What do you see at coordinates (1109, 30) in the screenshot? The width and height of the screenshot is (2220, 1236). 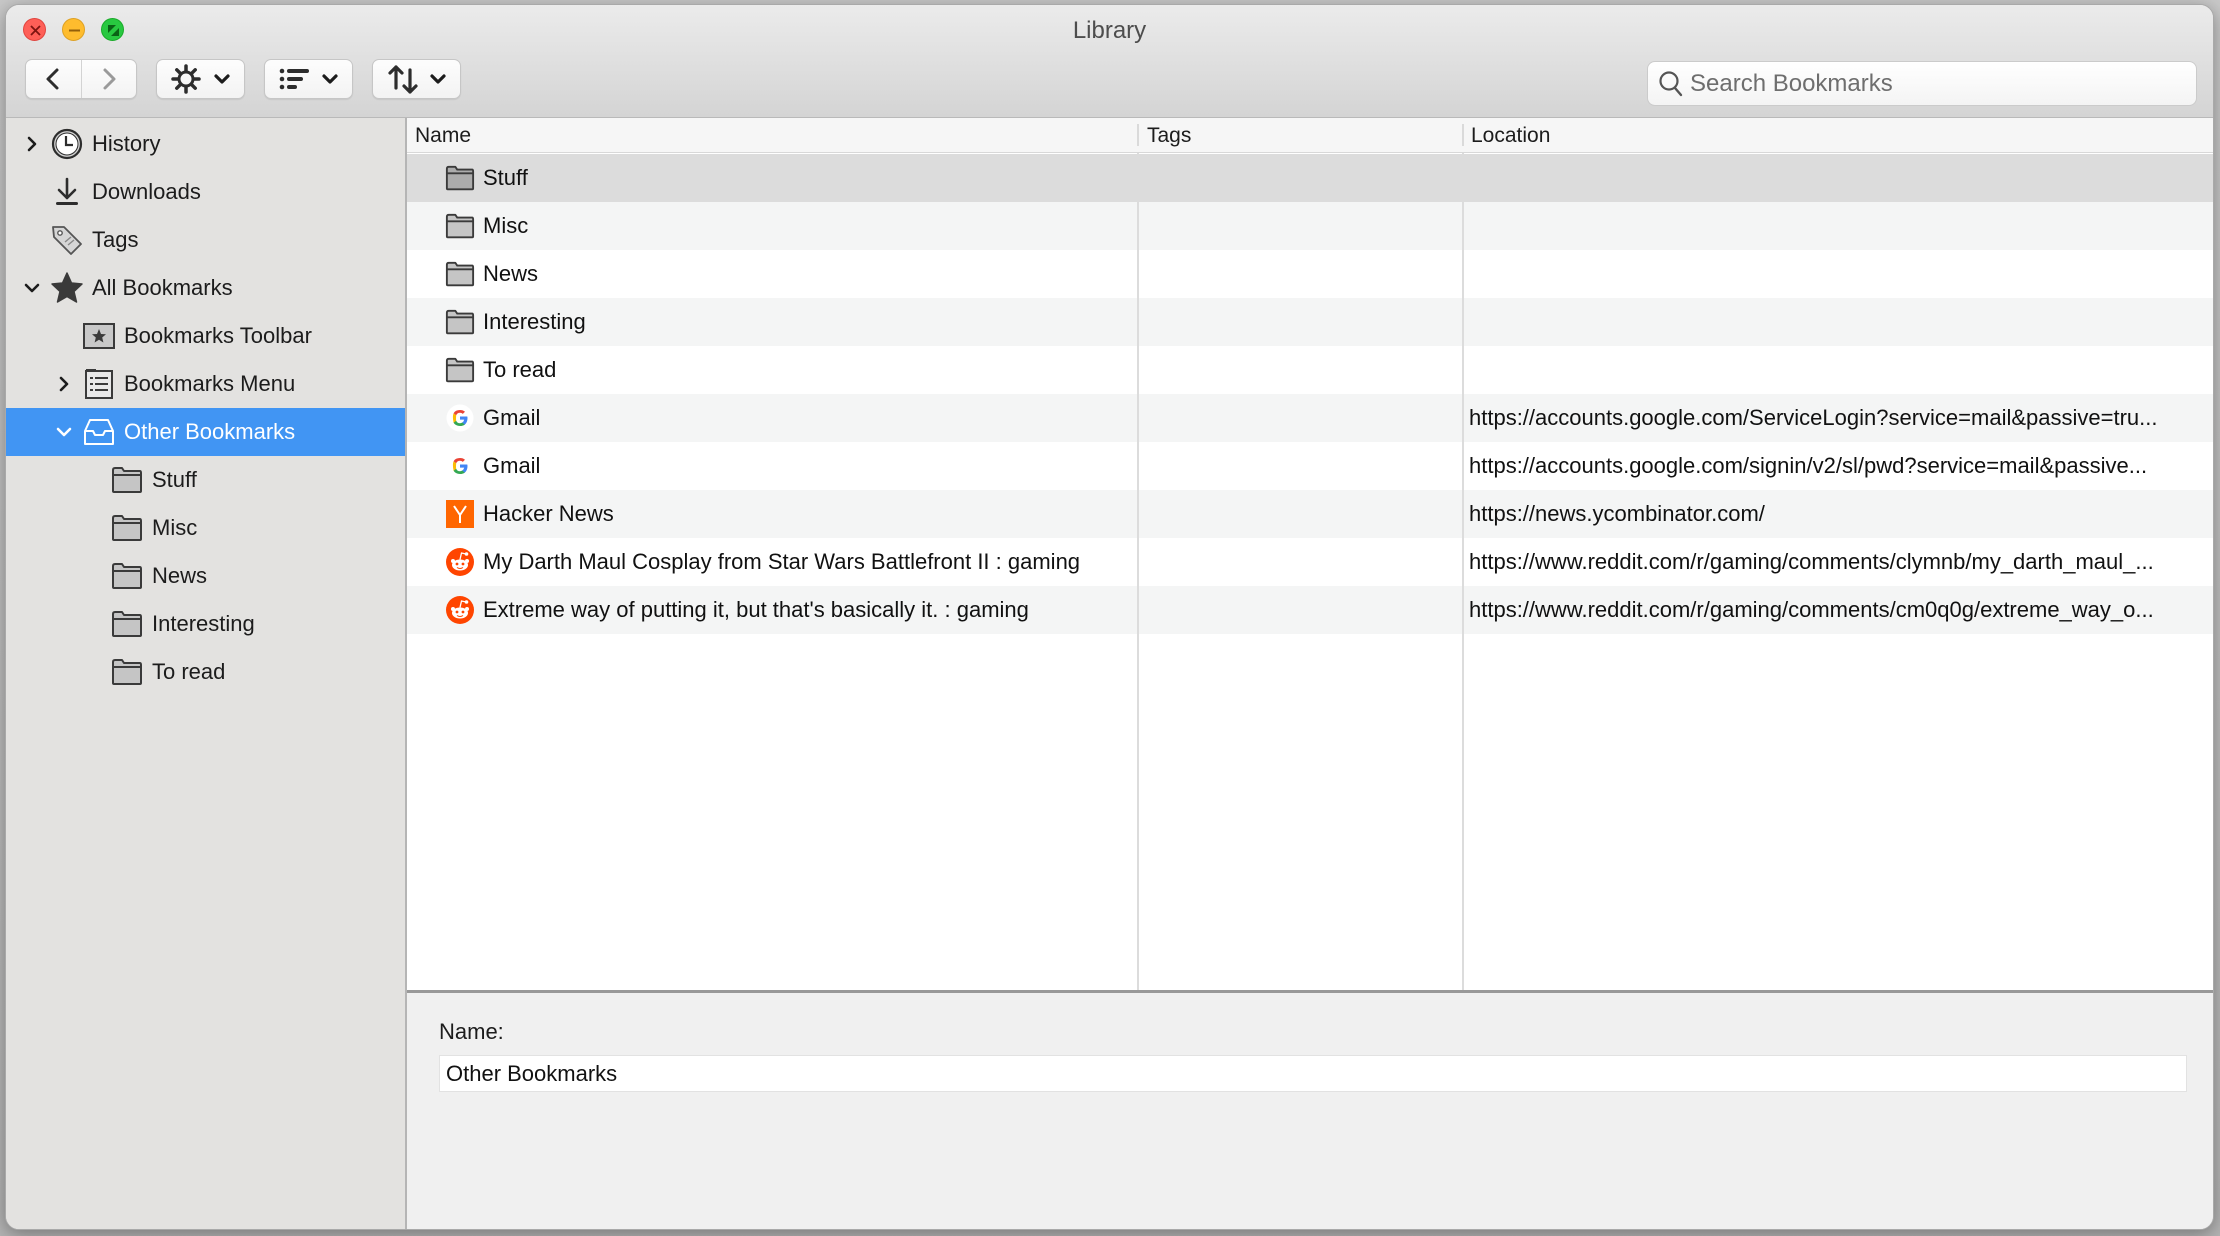 I see `window-title: Library` at bounding box center [1109, 30].